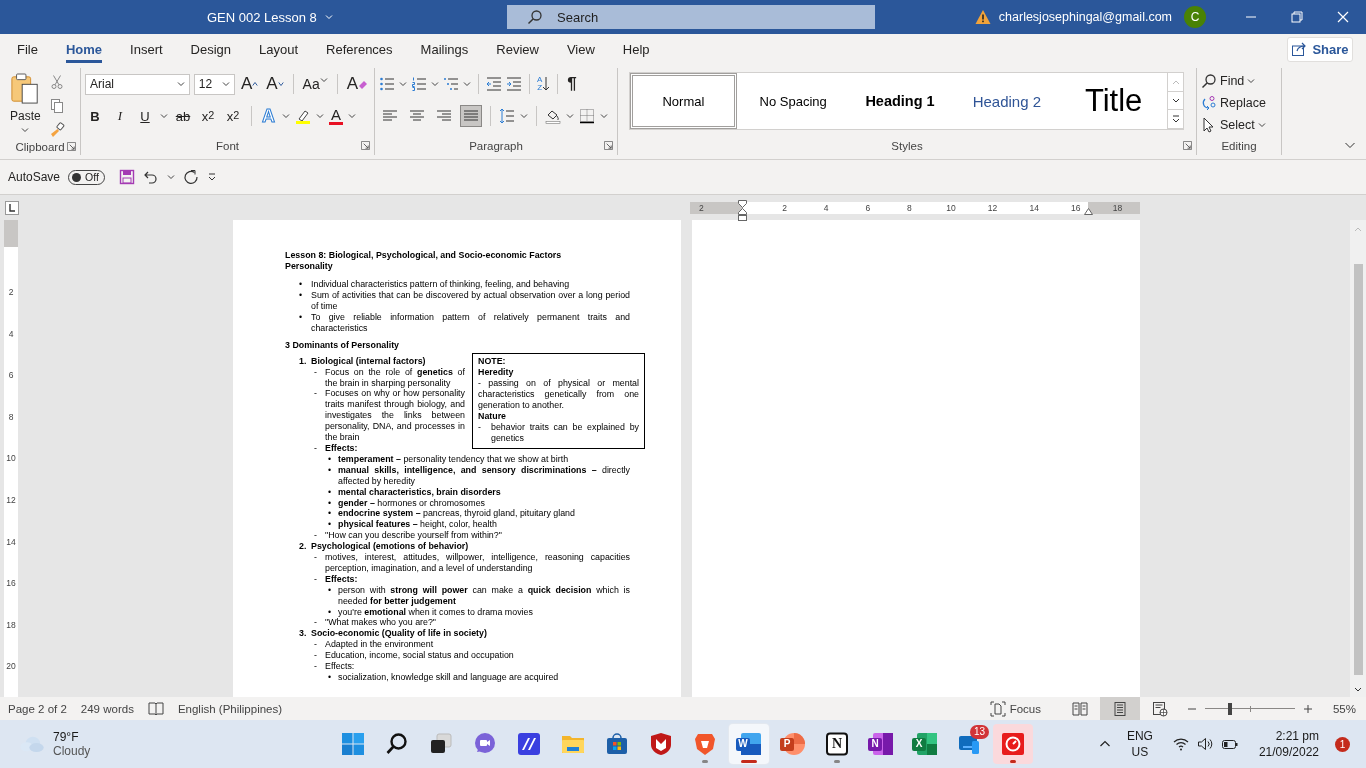 The width and height of the screenshot is (1366, 768). What do you see at coordinates (900, 101) in the screenshot?
I see `style-option: Heading 1` at bounding box center [900, 101].